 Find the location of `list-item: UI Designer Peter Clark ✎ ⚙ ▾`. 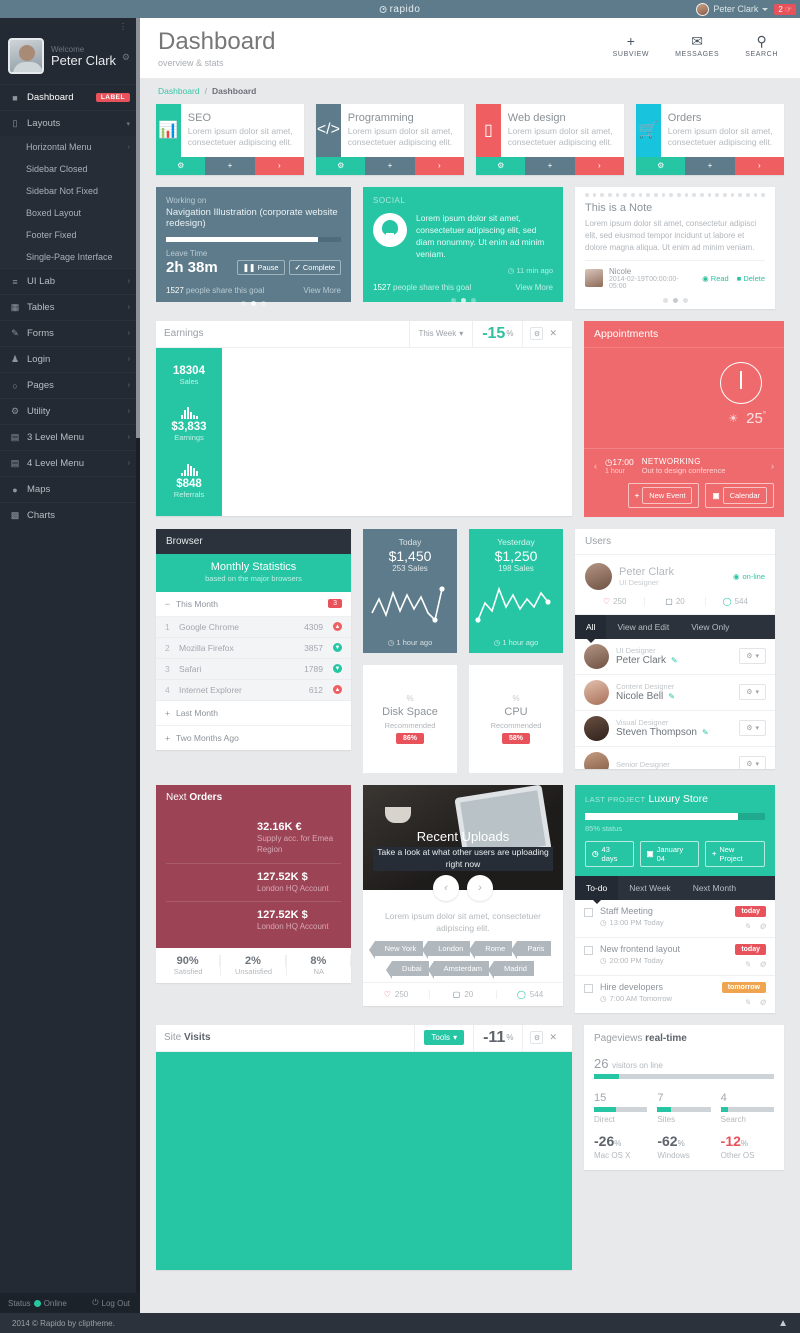

list-item: UI Designer Peter Clark ✎ ⚙ ▾ is located at coordinates (675, 657).